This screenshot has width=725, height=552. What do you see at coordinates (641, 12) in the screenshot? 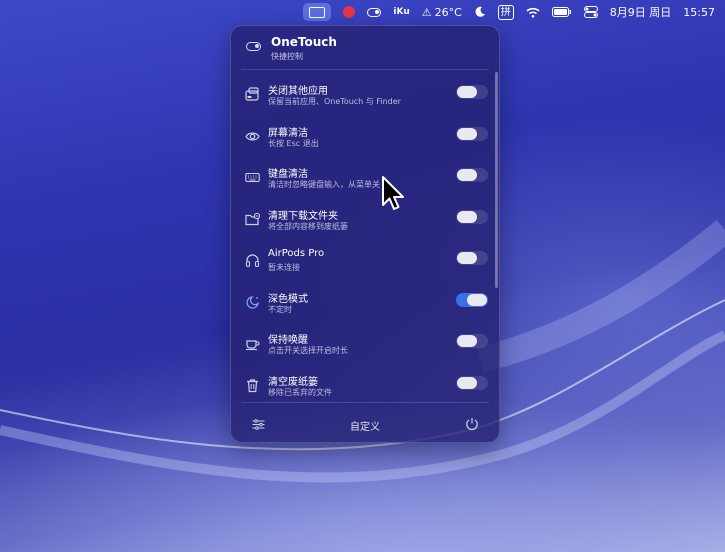
I see `menubar-date: 8月9日 周日` at bounding box center [641, 12].